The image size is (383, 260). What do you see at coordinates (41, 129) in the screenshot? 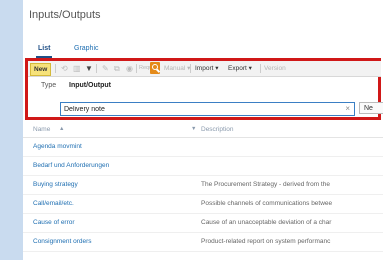
I see `column-header-name: Name` at bounding box center [41, 129].